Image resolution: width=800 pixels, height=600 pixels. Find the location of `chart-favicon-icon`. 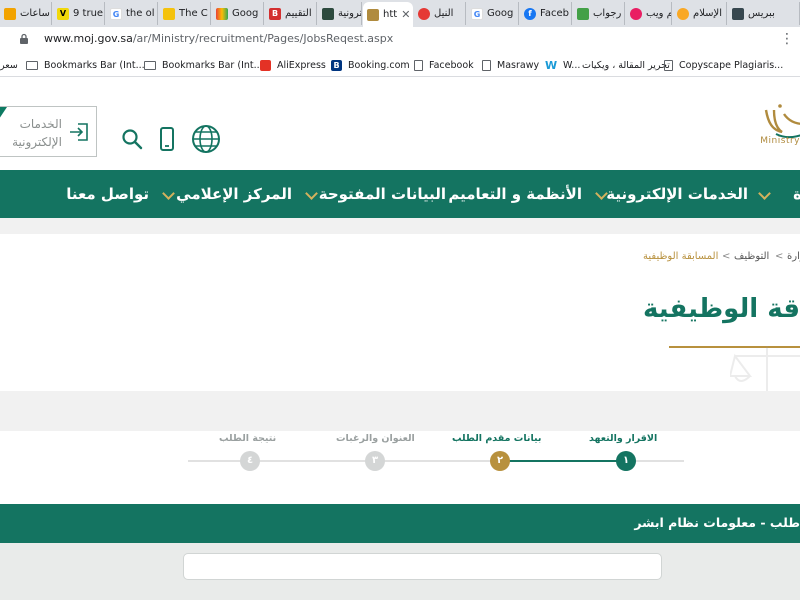

chart-favicon-icon is located at coordinates (10, 13).